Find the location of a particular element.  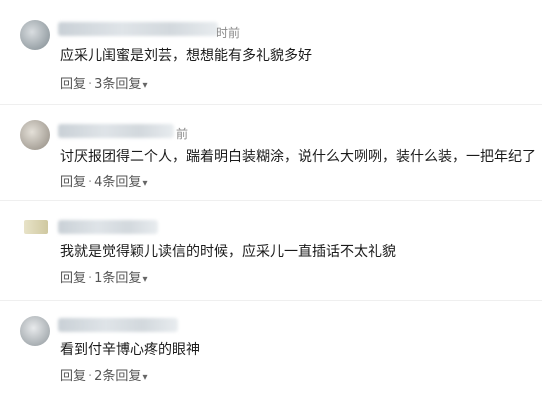

comment-actions: 回复 · 2条回复▾ is located at coordinates (103, 374).